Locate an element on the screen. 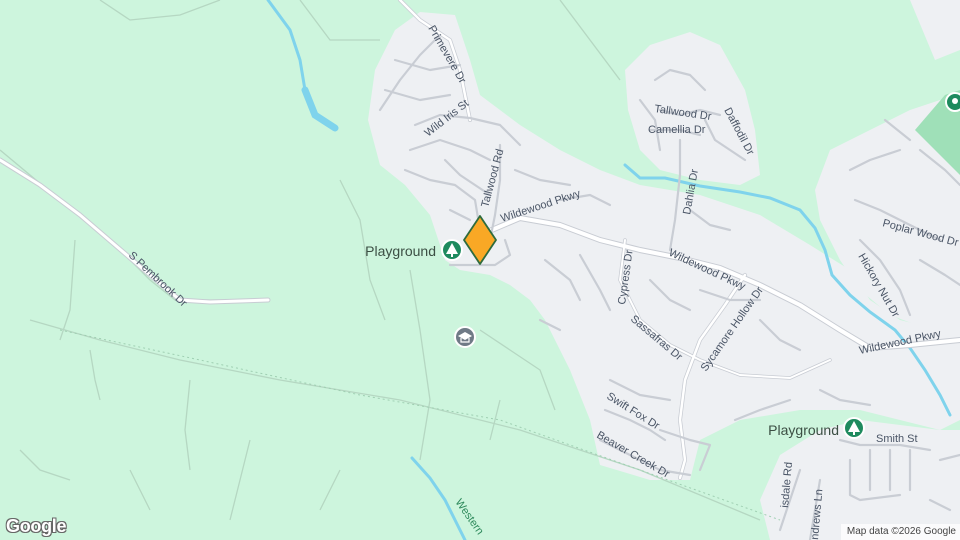 This screenshot has height=540, width=960. street-label-camellia: Camellia Dr is located at coordinates (677, 130).